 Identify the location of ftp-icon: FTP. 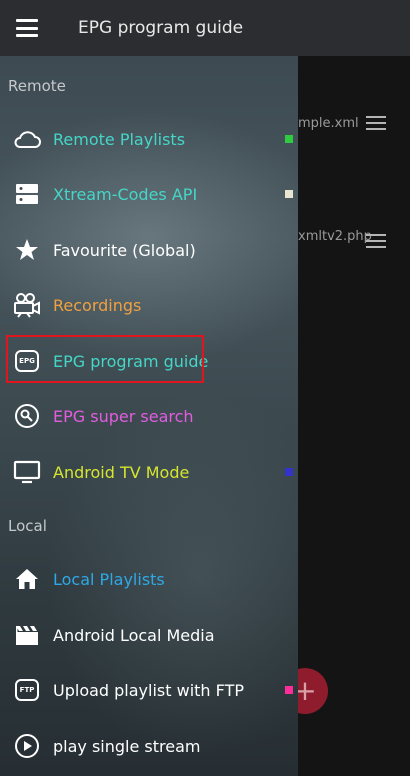
(27, 690).